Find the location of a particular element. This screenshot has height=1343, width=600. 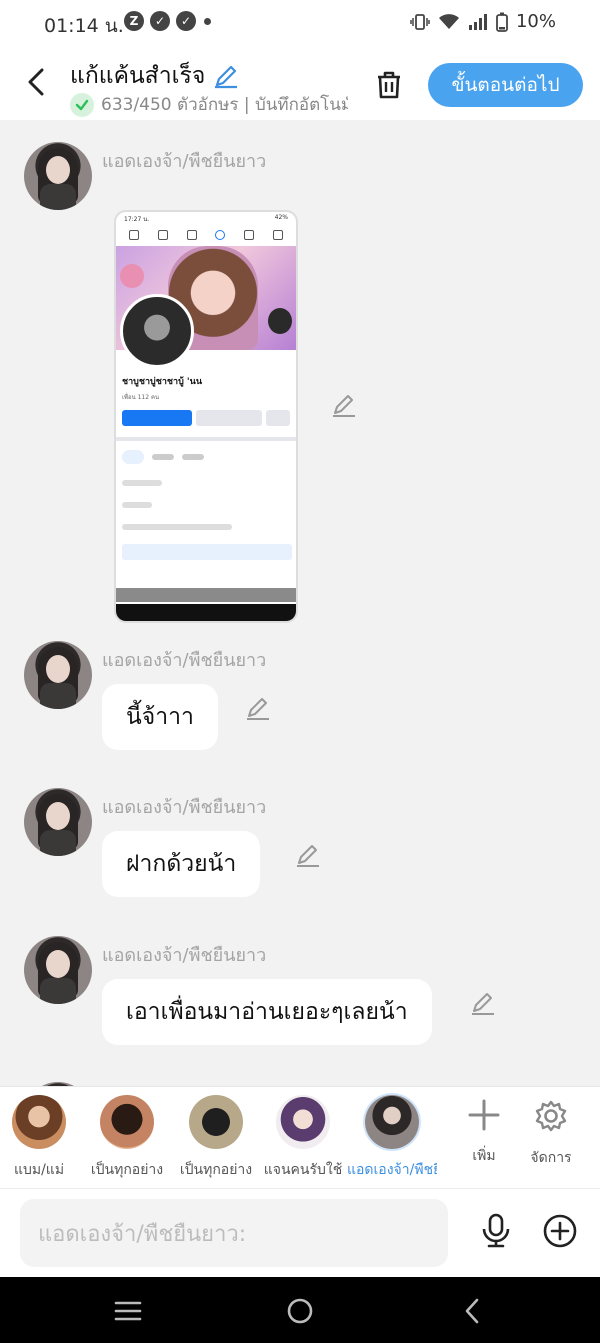

manage-button: จัดการ is located at coordinates (551, 1134).